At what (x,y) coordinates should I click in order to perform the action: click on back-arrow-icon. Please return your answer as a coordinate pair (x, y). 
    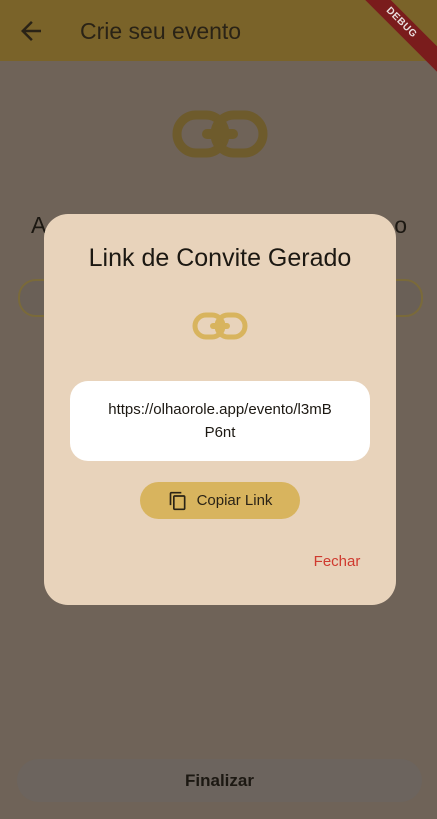
    Looking at the image, I should click on (31, 31).